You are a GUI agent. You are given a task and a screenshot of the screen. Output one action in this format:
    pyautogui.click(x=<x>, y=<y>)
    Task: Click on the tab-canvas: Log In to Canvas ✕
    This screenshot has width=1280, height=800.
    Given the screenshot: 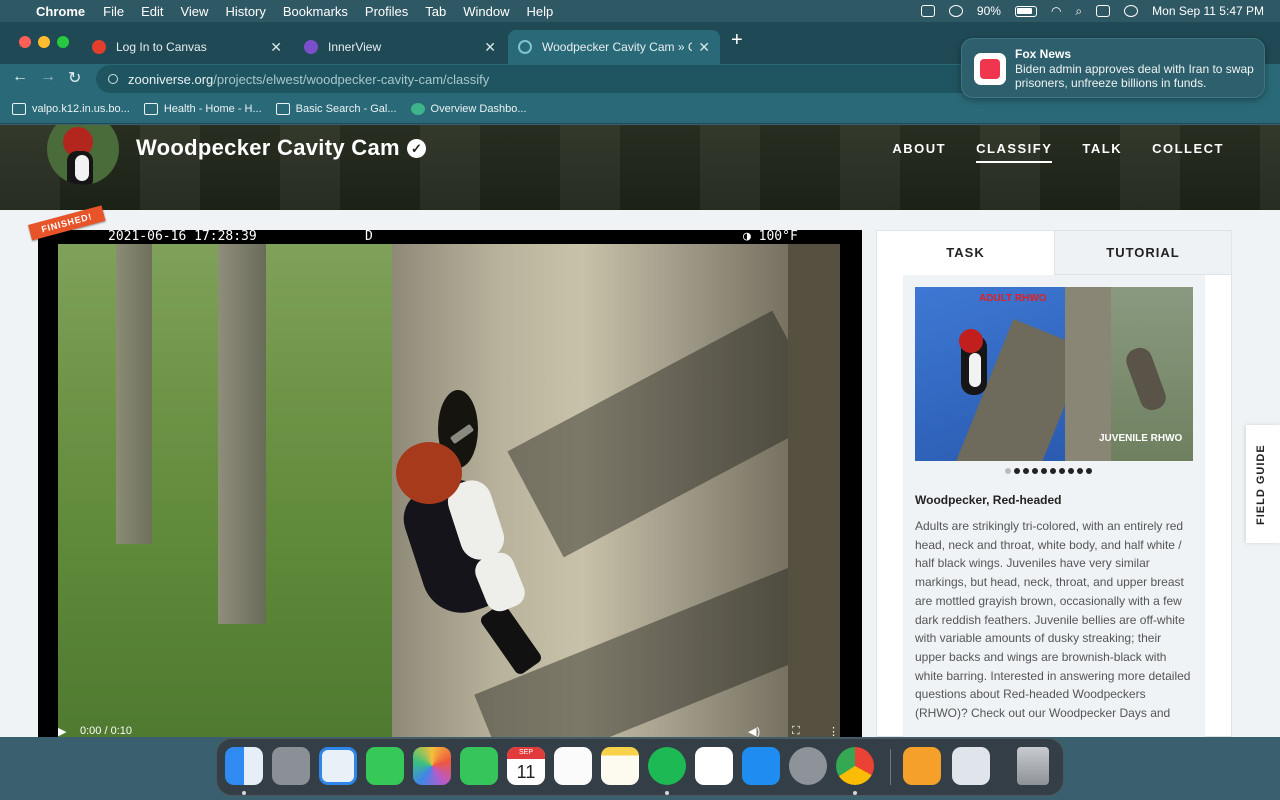 What is the action you would take?
    pyautogui.click(x=187, y=47)
    